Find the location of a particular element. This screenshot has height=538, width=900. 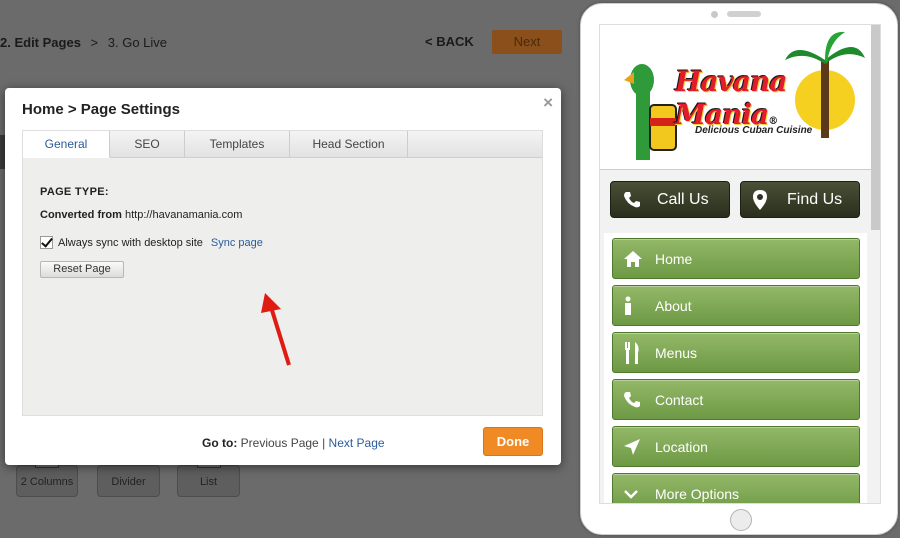

done-button: Done is located at coordinates (513, 441).